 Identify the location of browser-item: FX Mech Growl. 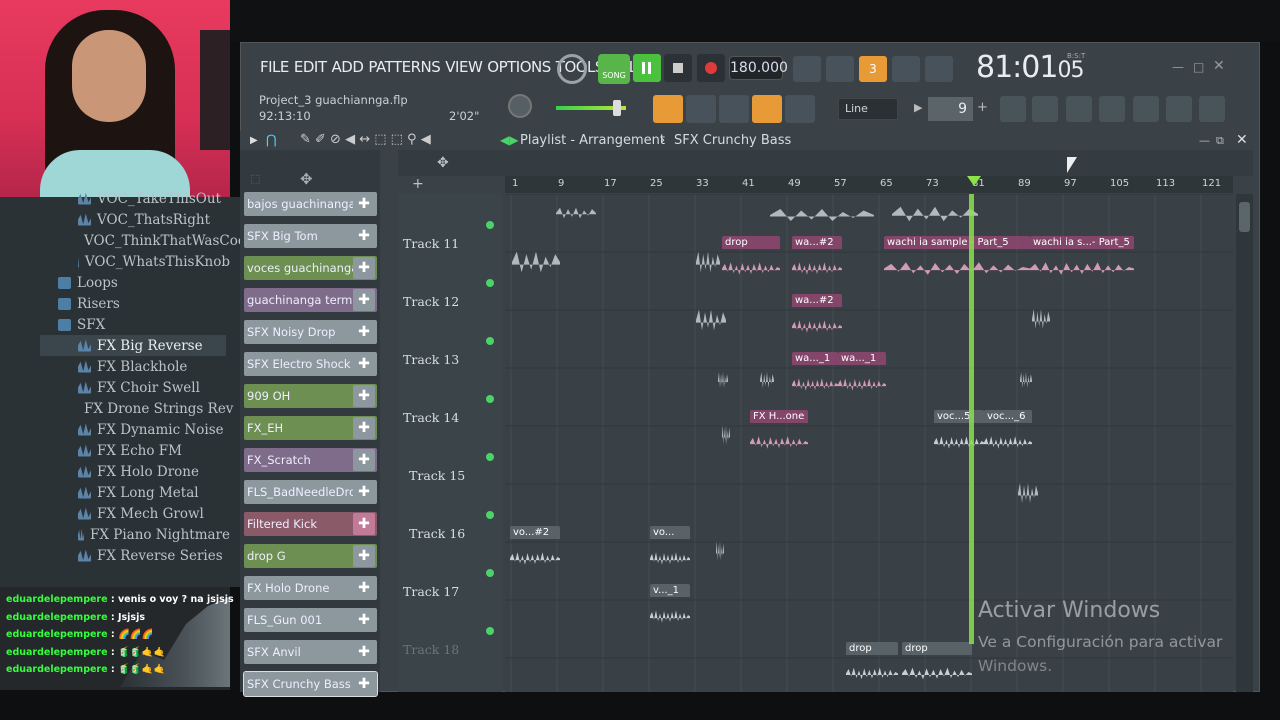
(115, 513).